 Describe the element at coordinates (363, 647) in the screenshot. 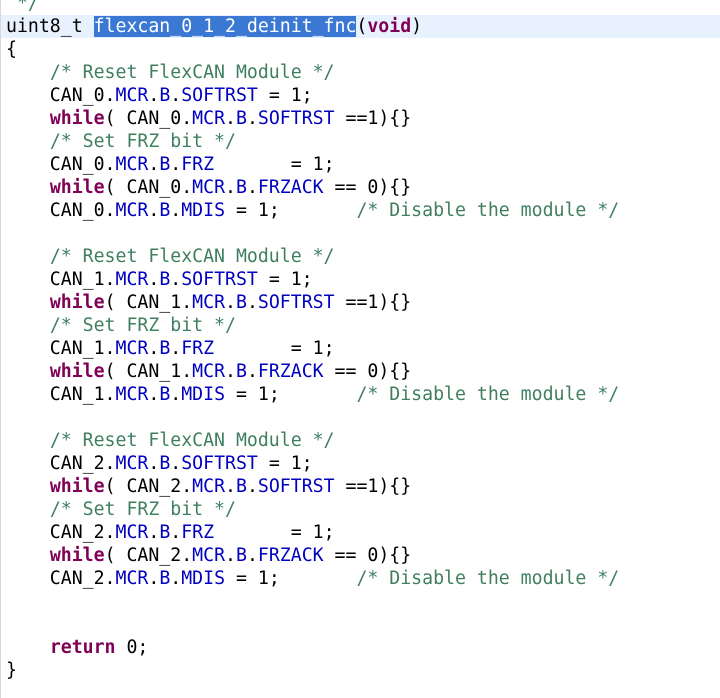

I see `code-line: return 0;` at that location.